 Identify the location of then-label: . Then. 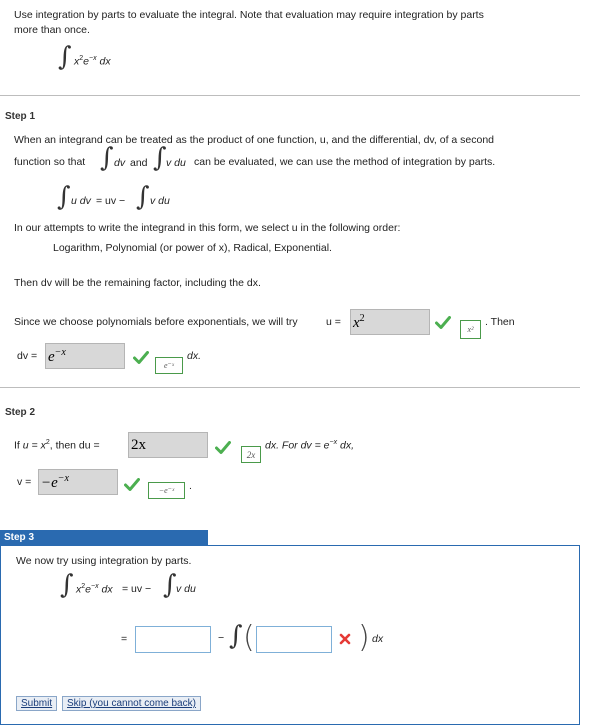
(500, 322).